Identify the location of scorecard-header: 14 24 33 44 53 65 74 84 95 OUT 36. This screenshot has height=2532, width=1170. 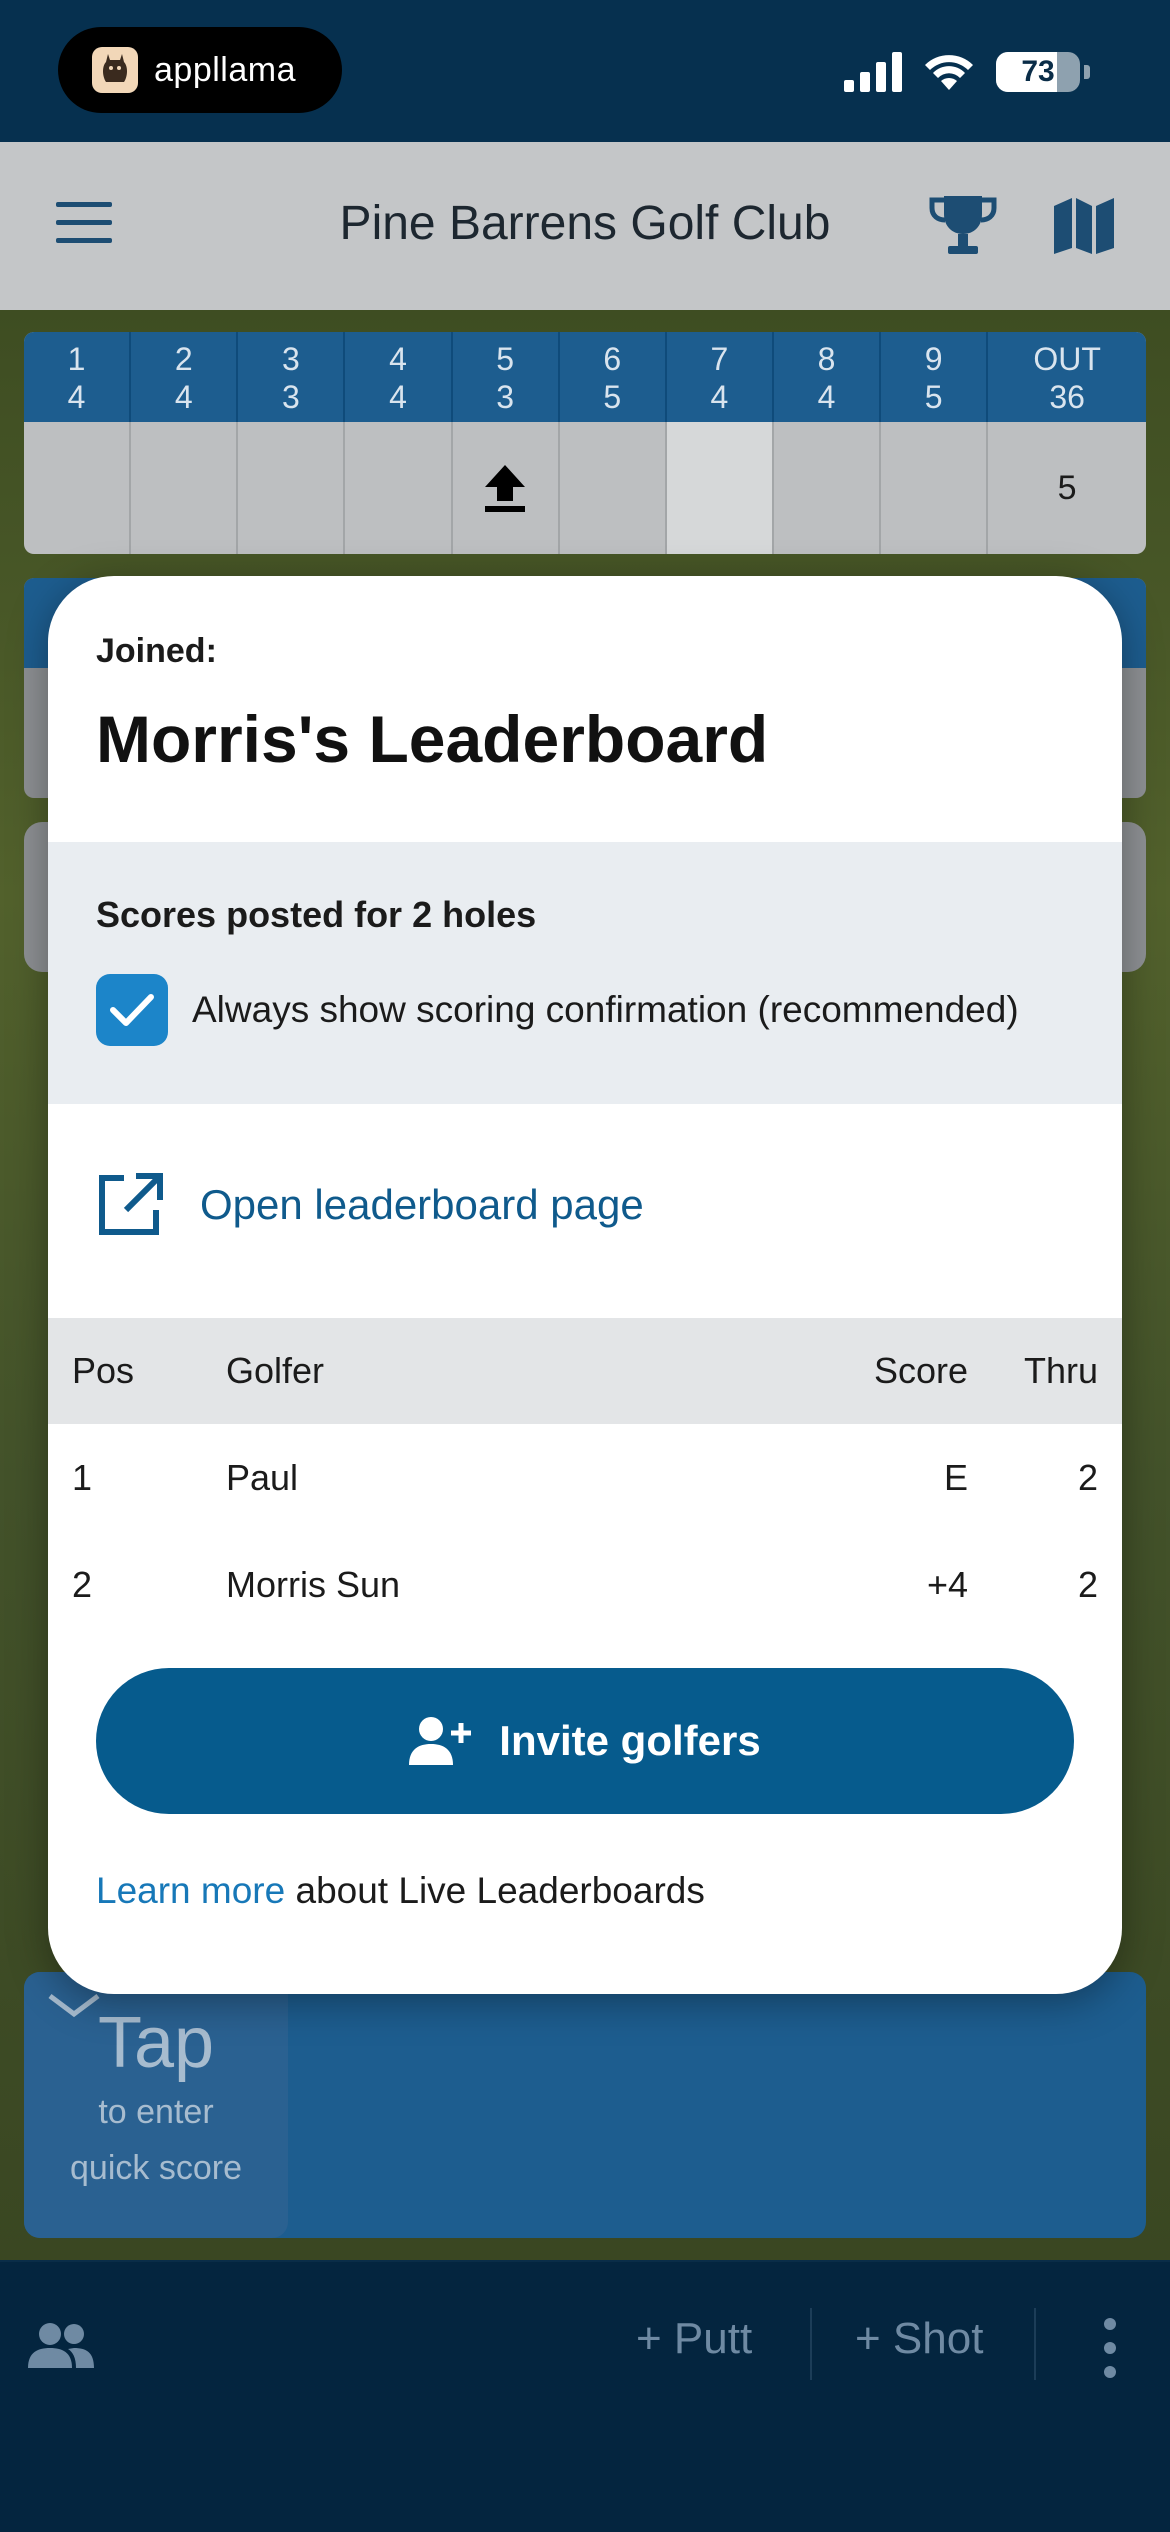
(585, 377).